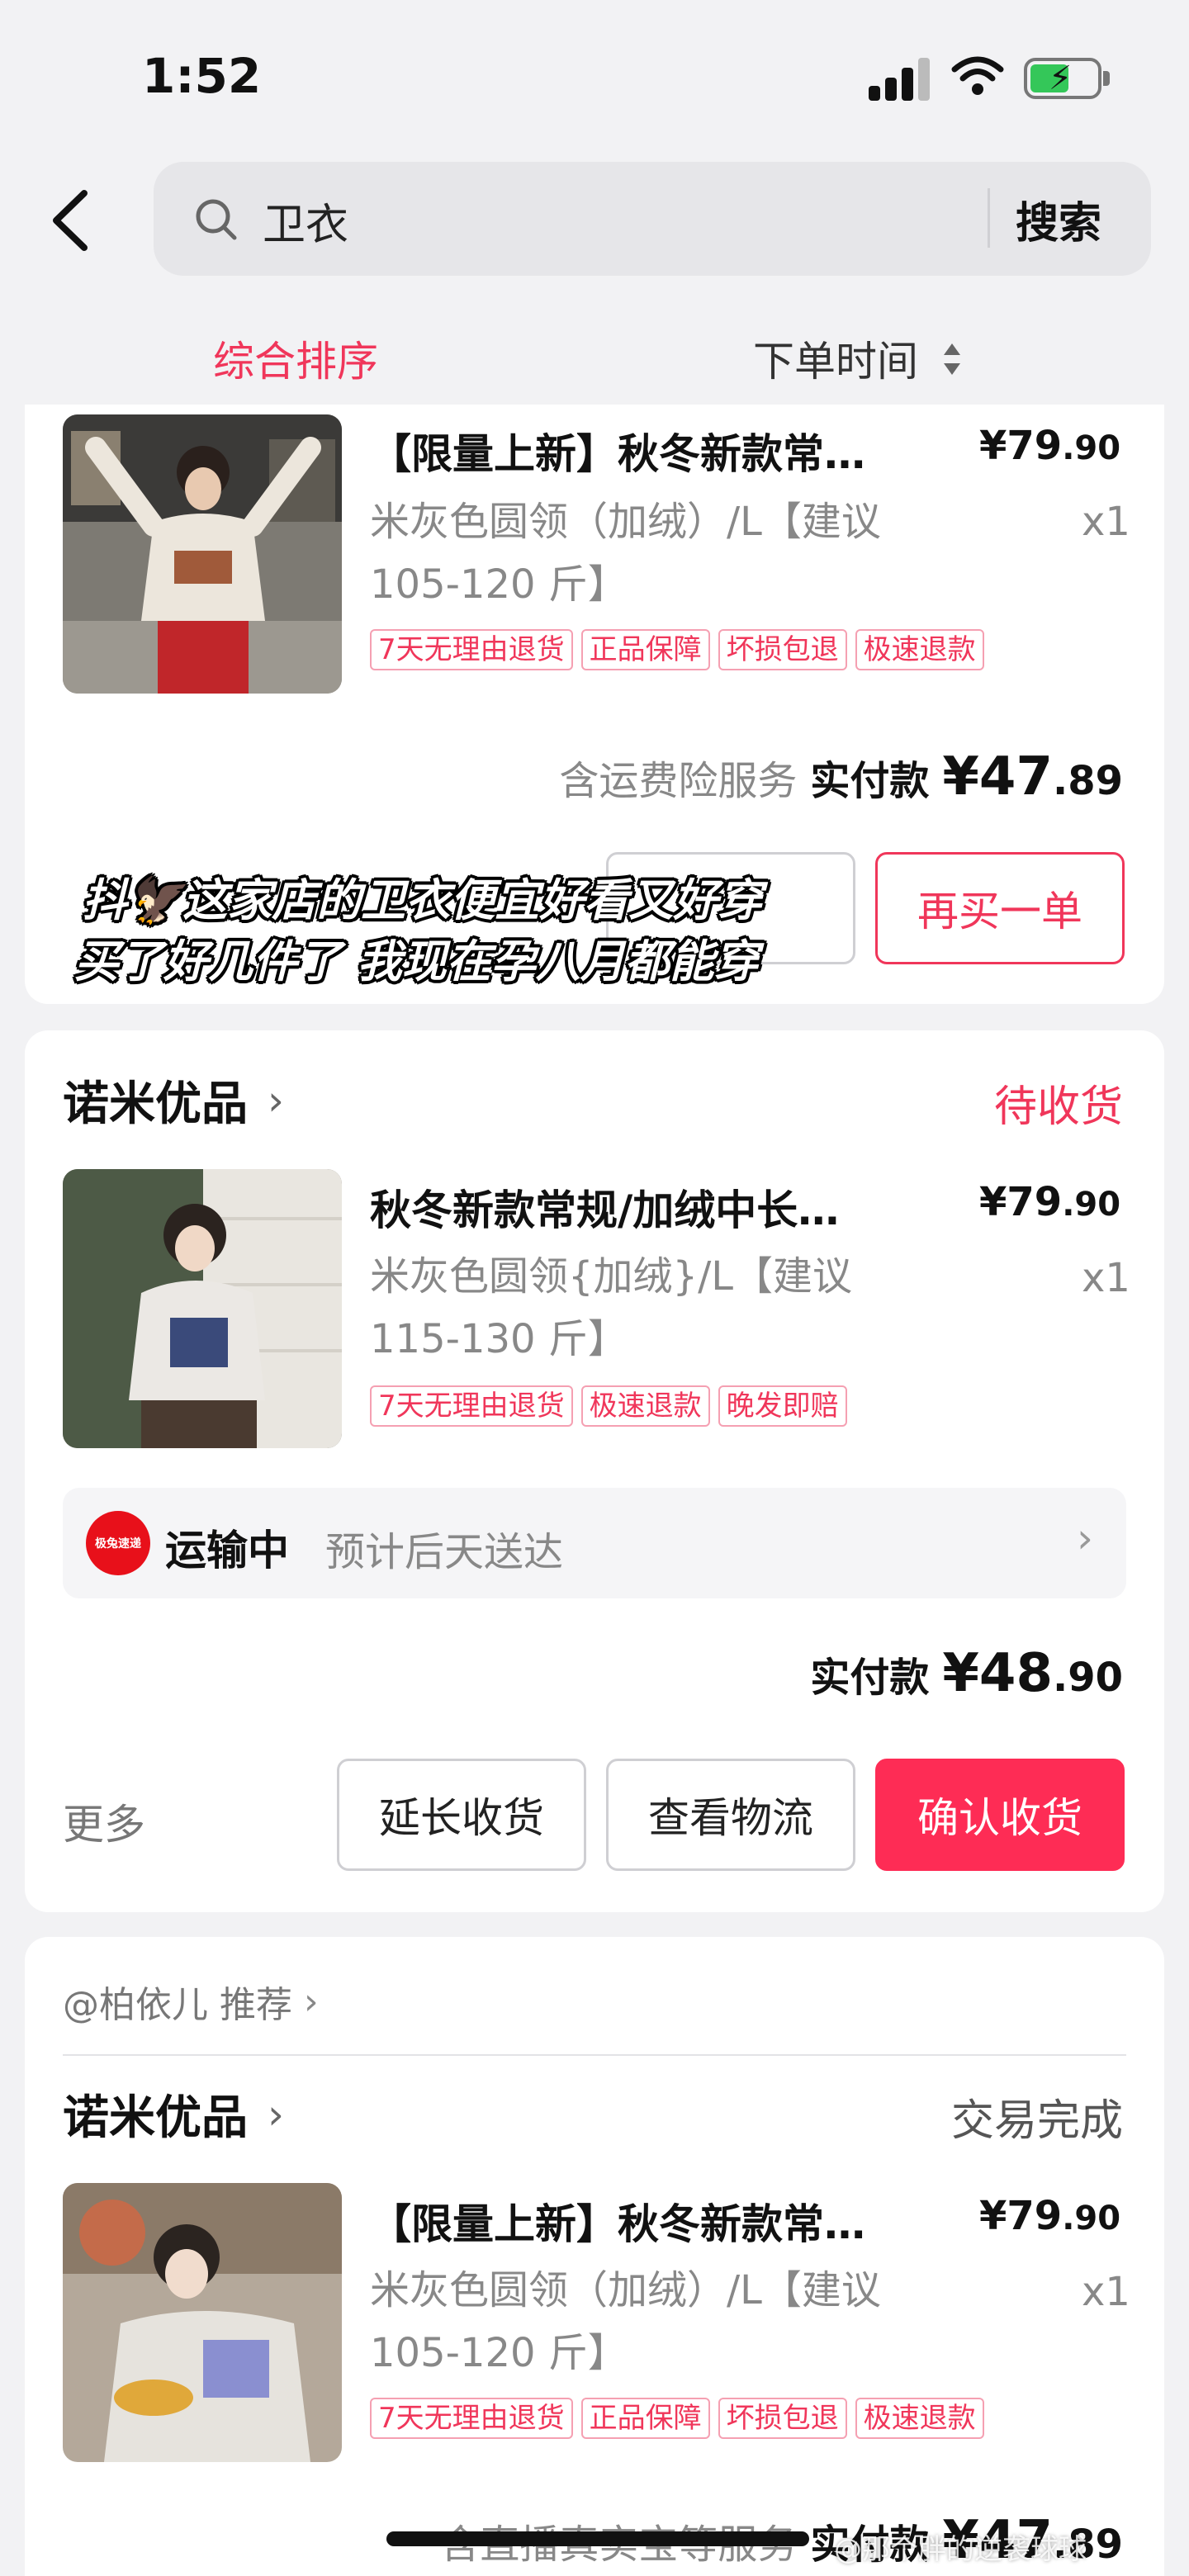 The image size is (1189, 2576). I want to click on order-total: 实付款 ¥48.90, so click(966, 1673).